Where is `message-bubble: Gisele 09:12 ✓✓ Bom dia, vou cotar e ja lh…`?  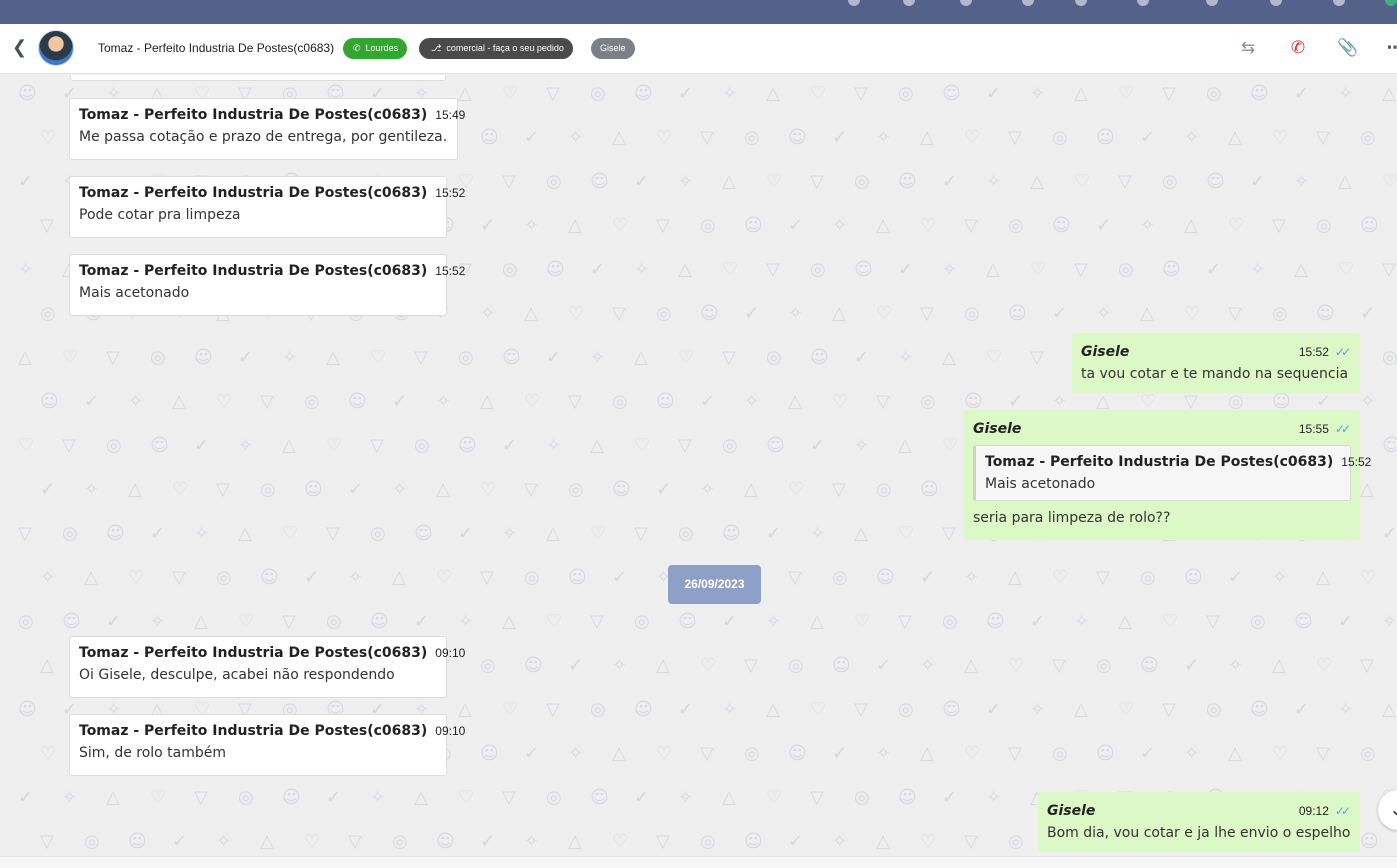 message-bubble: Gisele 09:12 ✓✓ Bom dia, vou cotar e ja lh… is located at coordinates (1199, 822).